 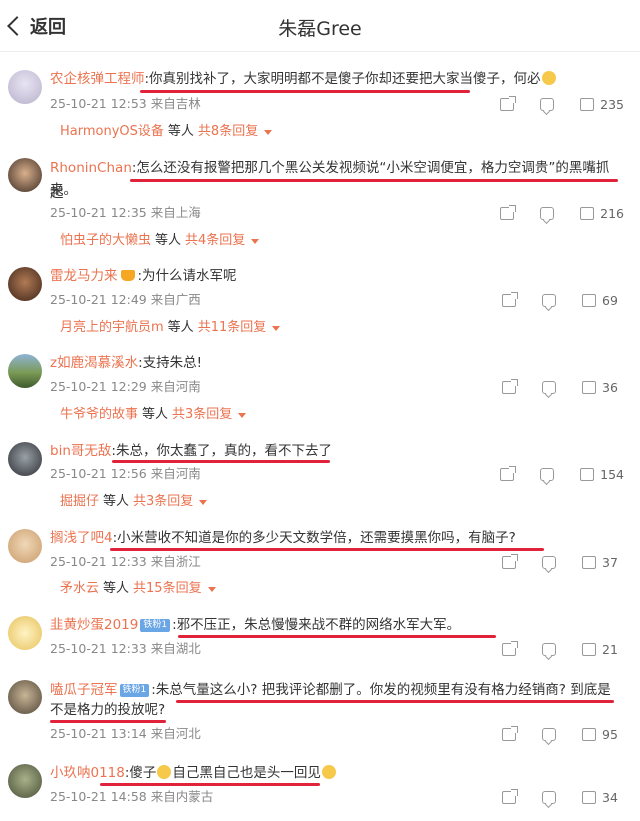 What do you see at coordinates (612, 474) in the screenshot?
I see `like-count: 154` at bounding box center [612, 474].